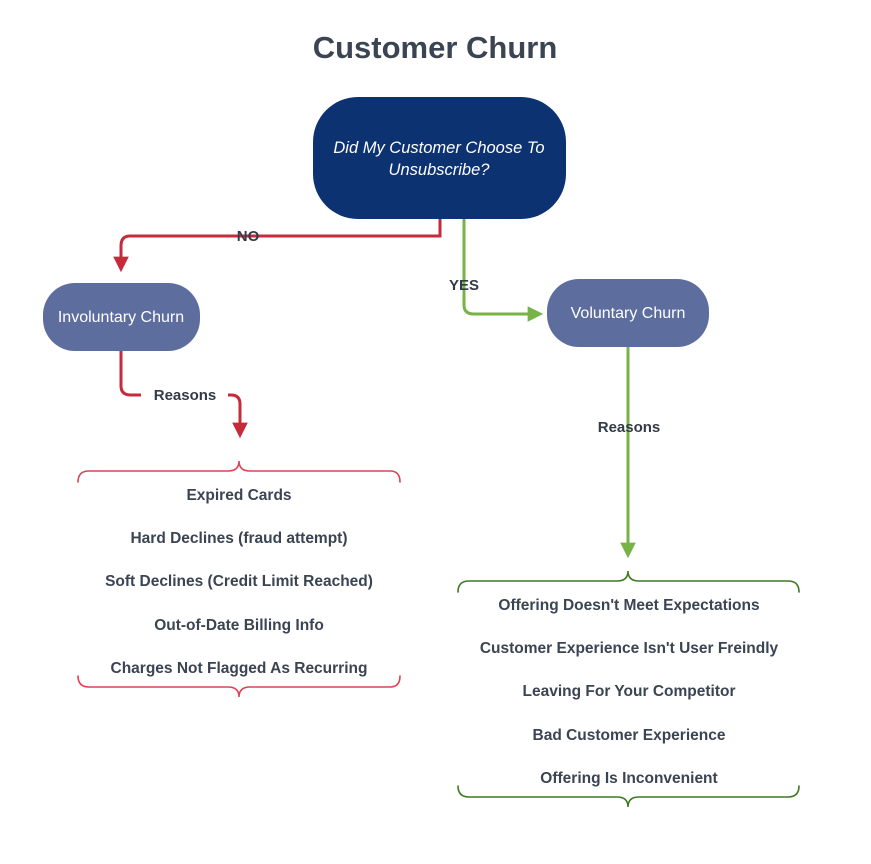 This screenshot has height=864, width=871. Describe the element at coordinates (629, 735) in the screenshot. I see `reason-item: Bad Customer Experience` at that location.